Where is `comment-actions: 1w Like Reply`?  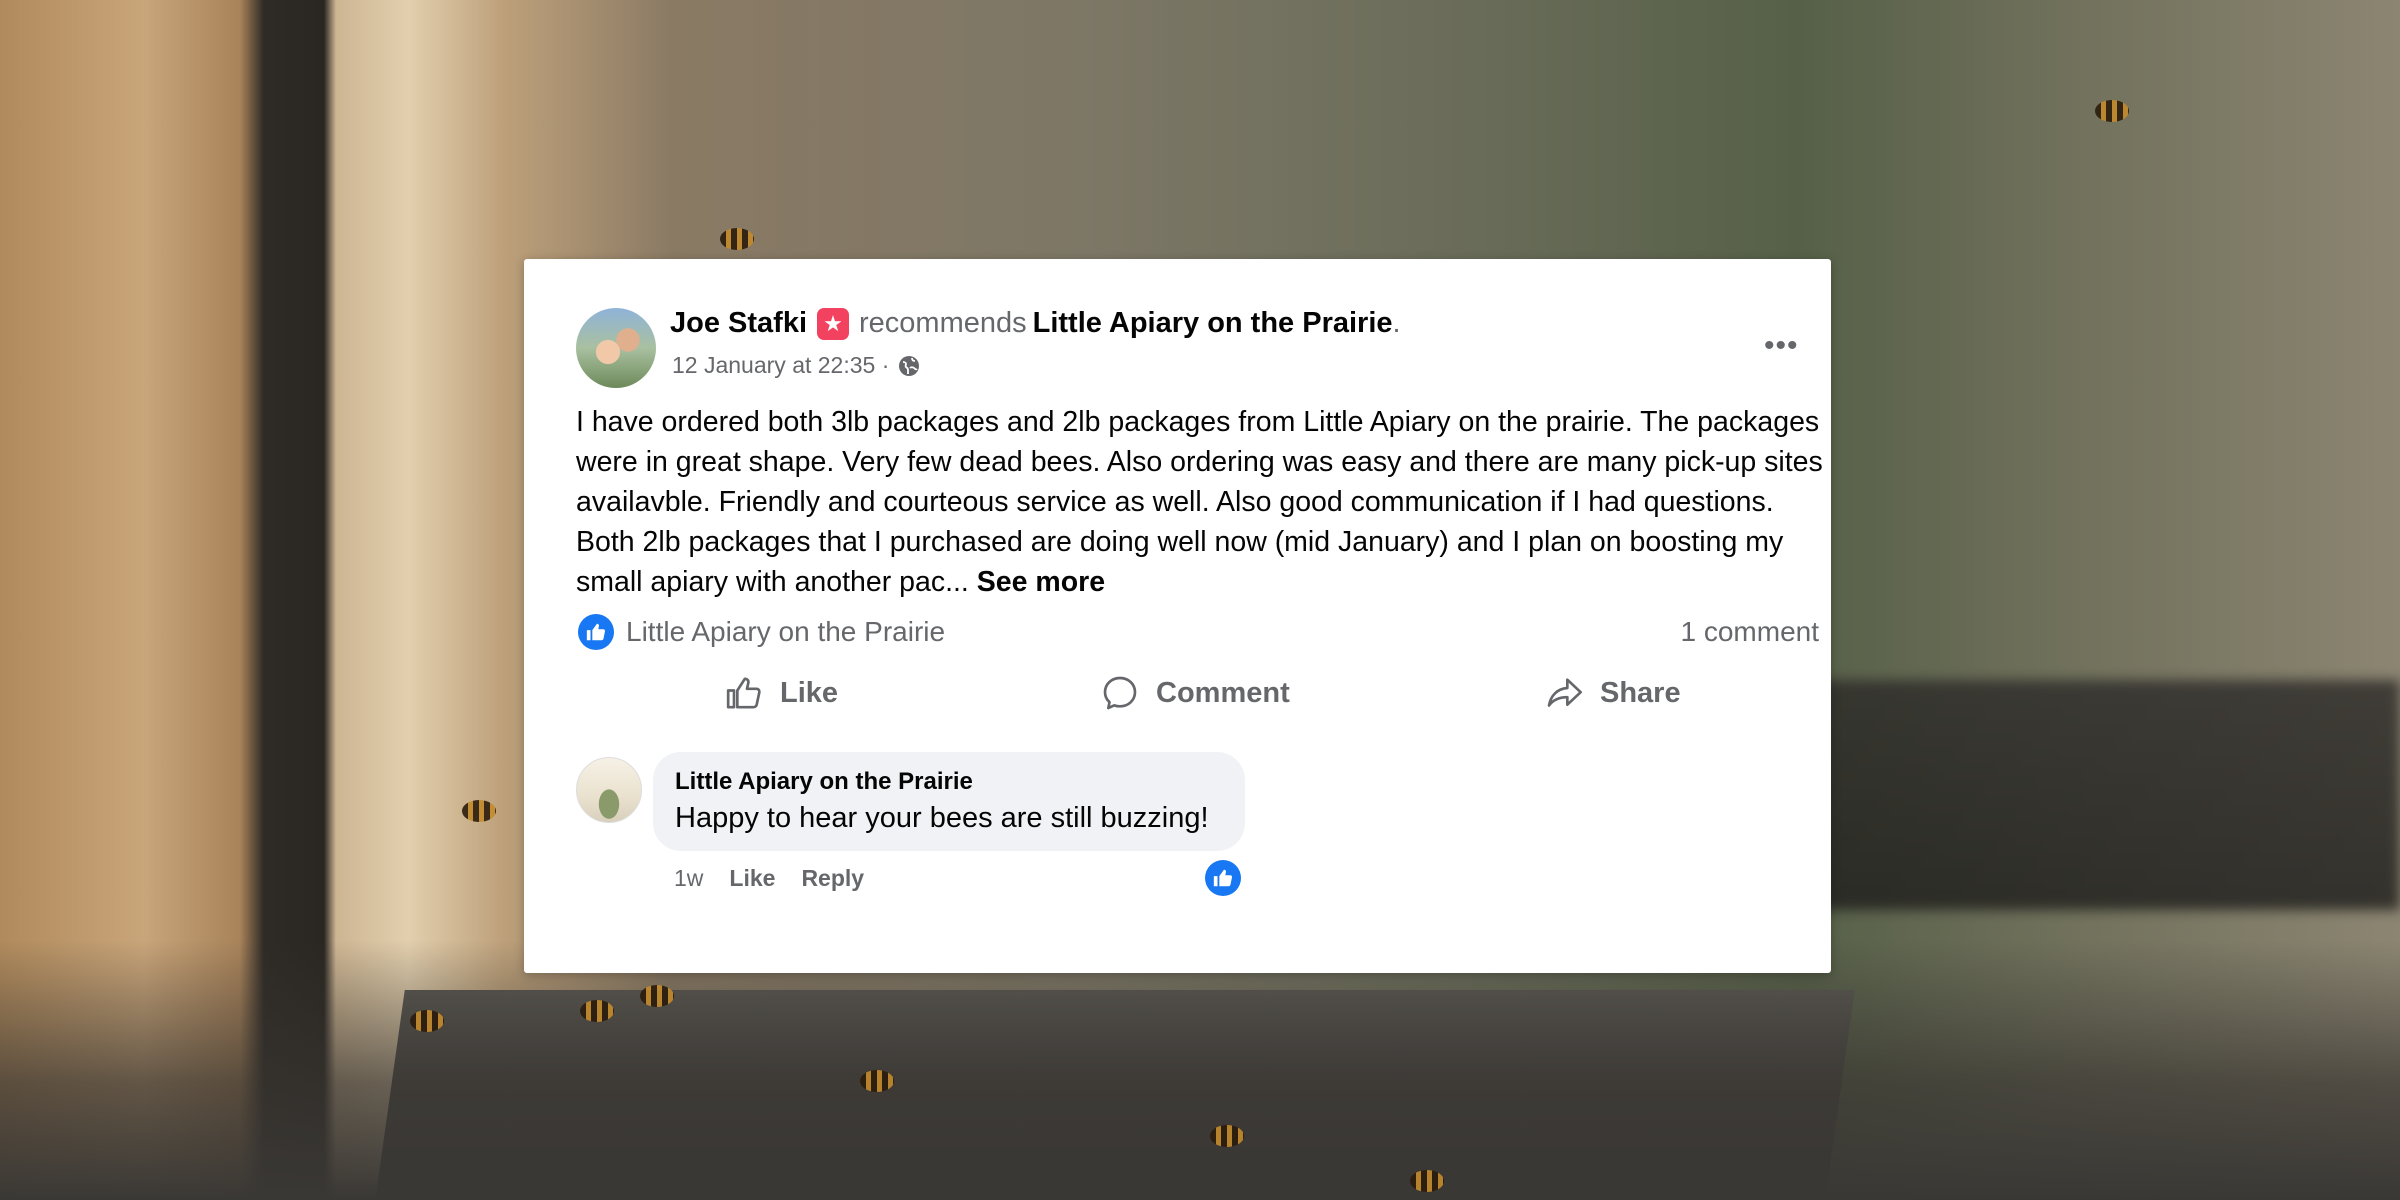 comment-actions: 1w Like Reply is located at coordinates (769, 878).